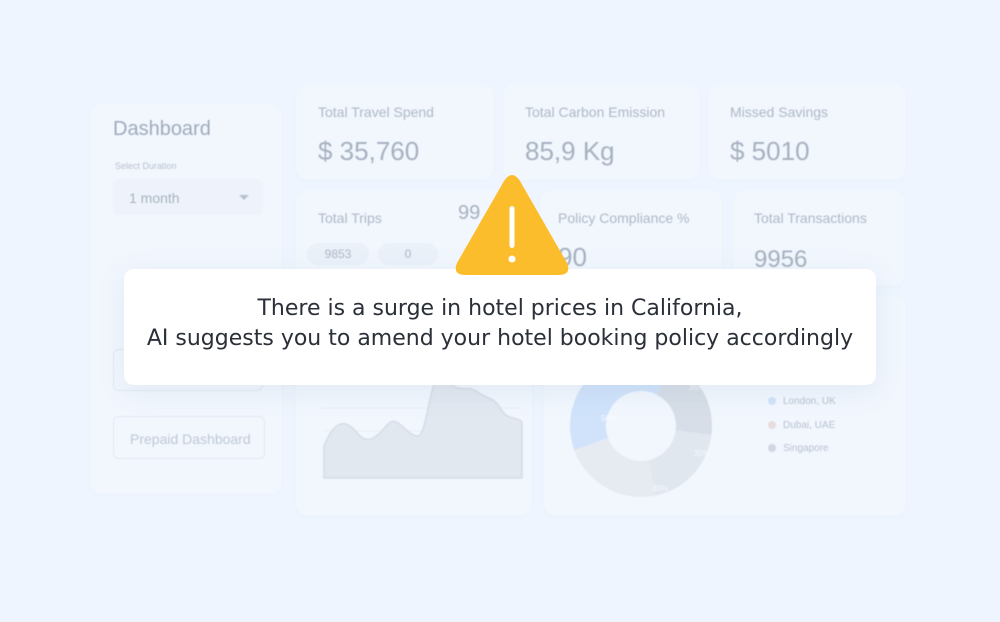 Image resolution: width=1000 pixels, height=622 pixels. What do you see at coordinates (570, 151) in the screenshot?
I see `stat-value: 85,9 Kg` at bounding box center [570, 151].